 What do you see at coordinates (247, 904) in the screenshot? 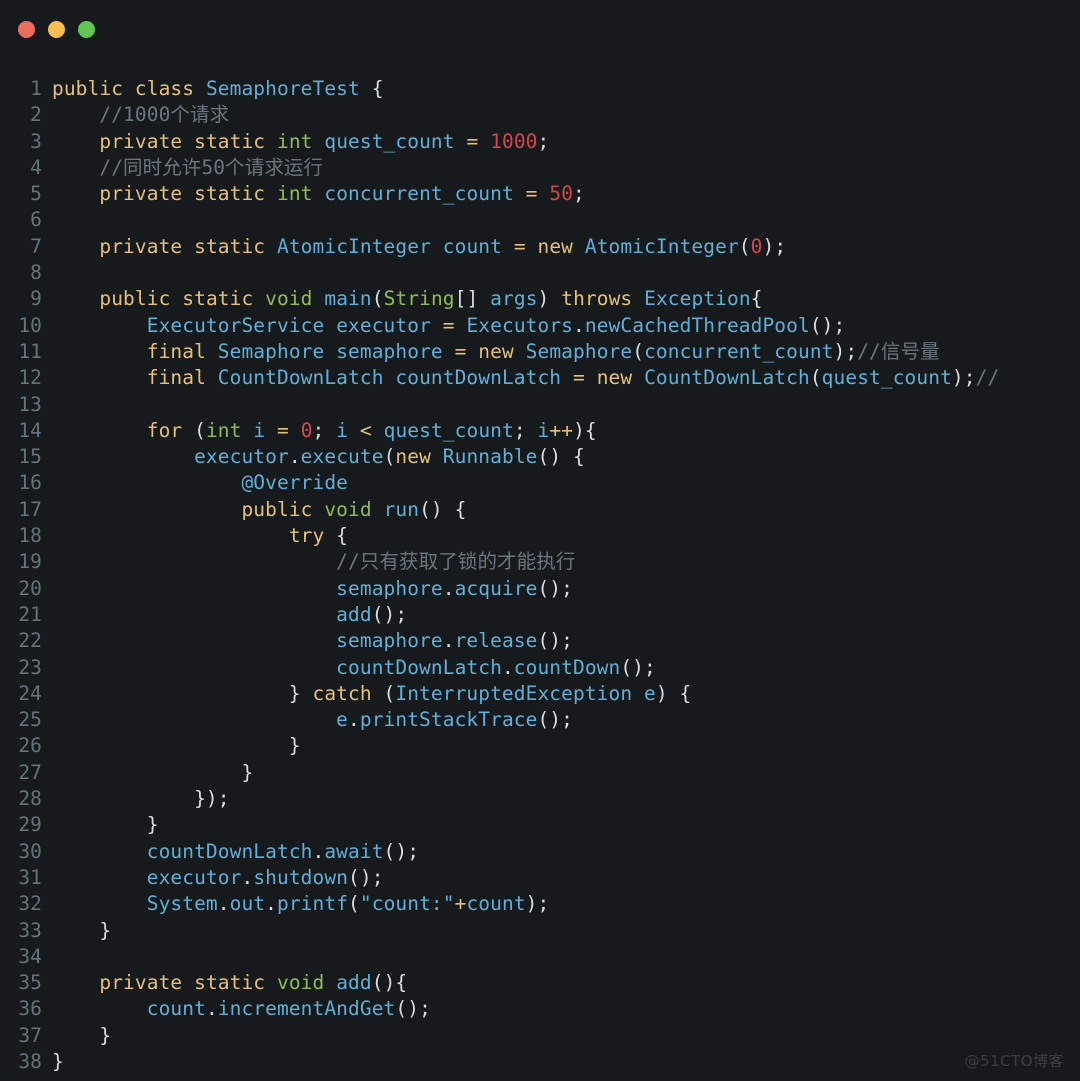
I see `code-token: out` at bounding box center [247, 904].